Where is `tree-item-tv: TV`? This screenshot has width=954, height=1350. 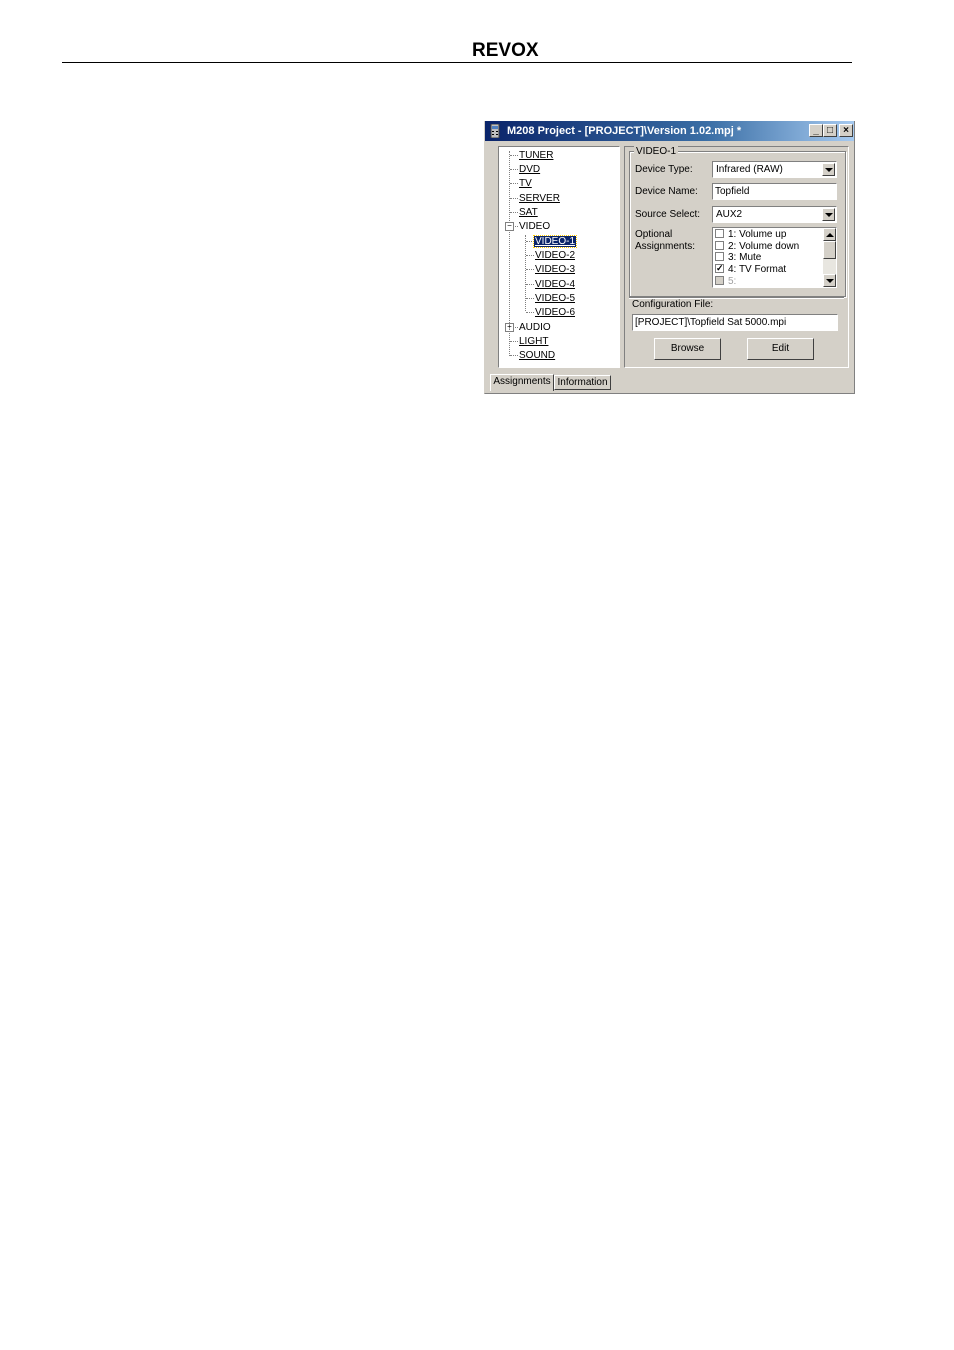
tree-item-tv: TV is located at coordinates (525, 183).